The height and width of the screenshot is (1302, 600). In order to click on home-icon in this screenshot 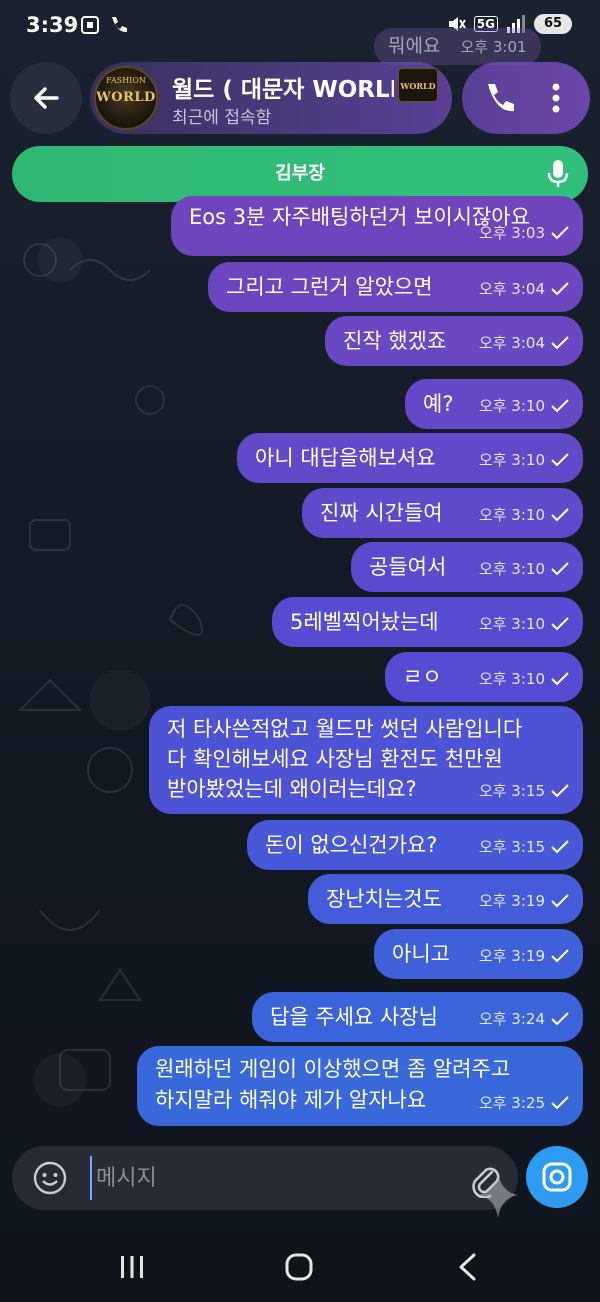, I will do `click(299, 1267)`.